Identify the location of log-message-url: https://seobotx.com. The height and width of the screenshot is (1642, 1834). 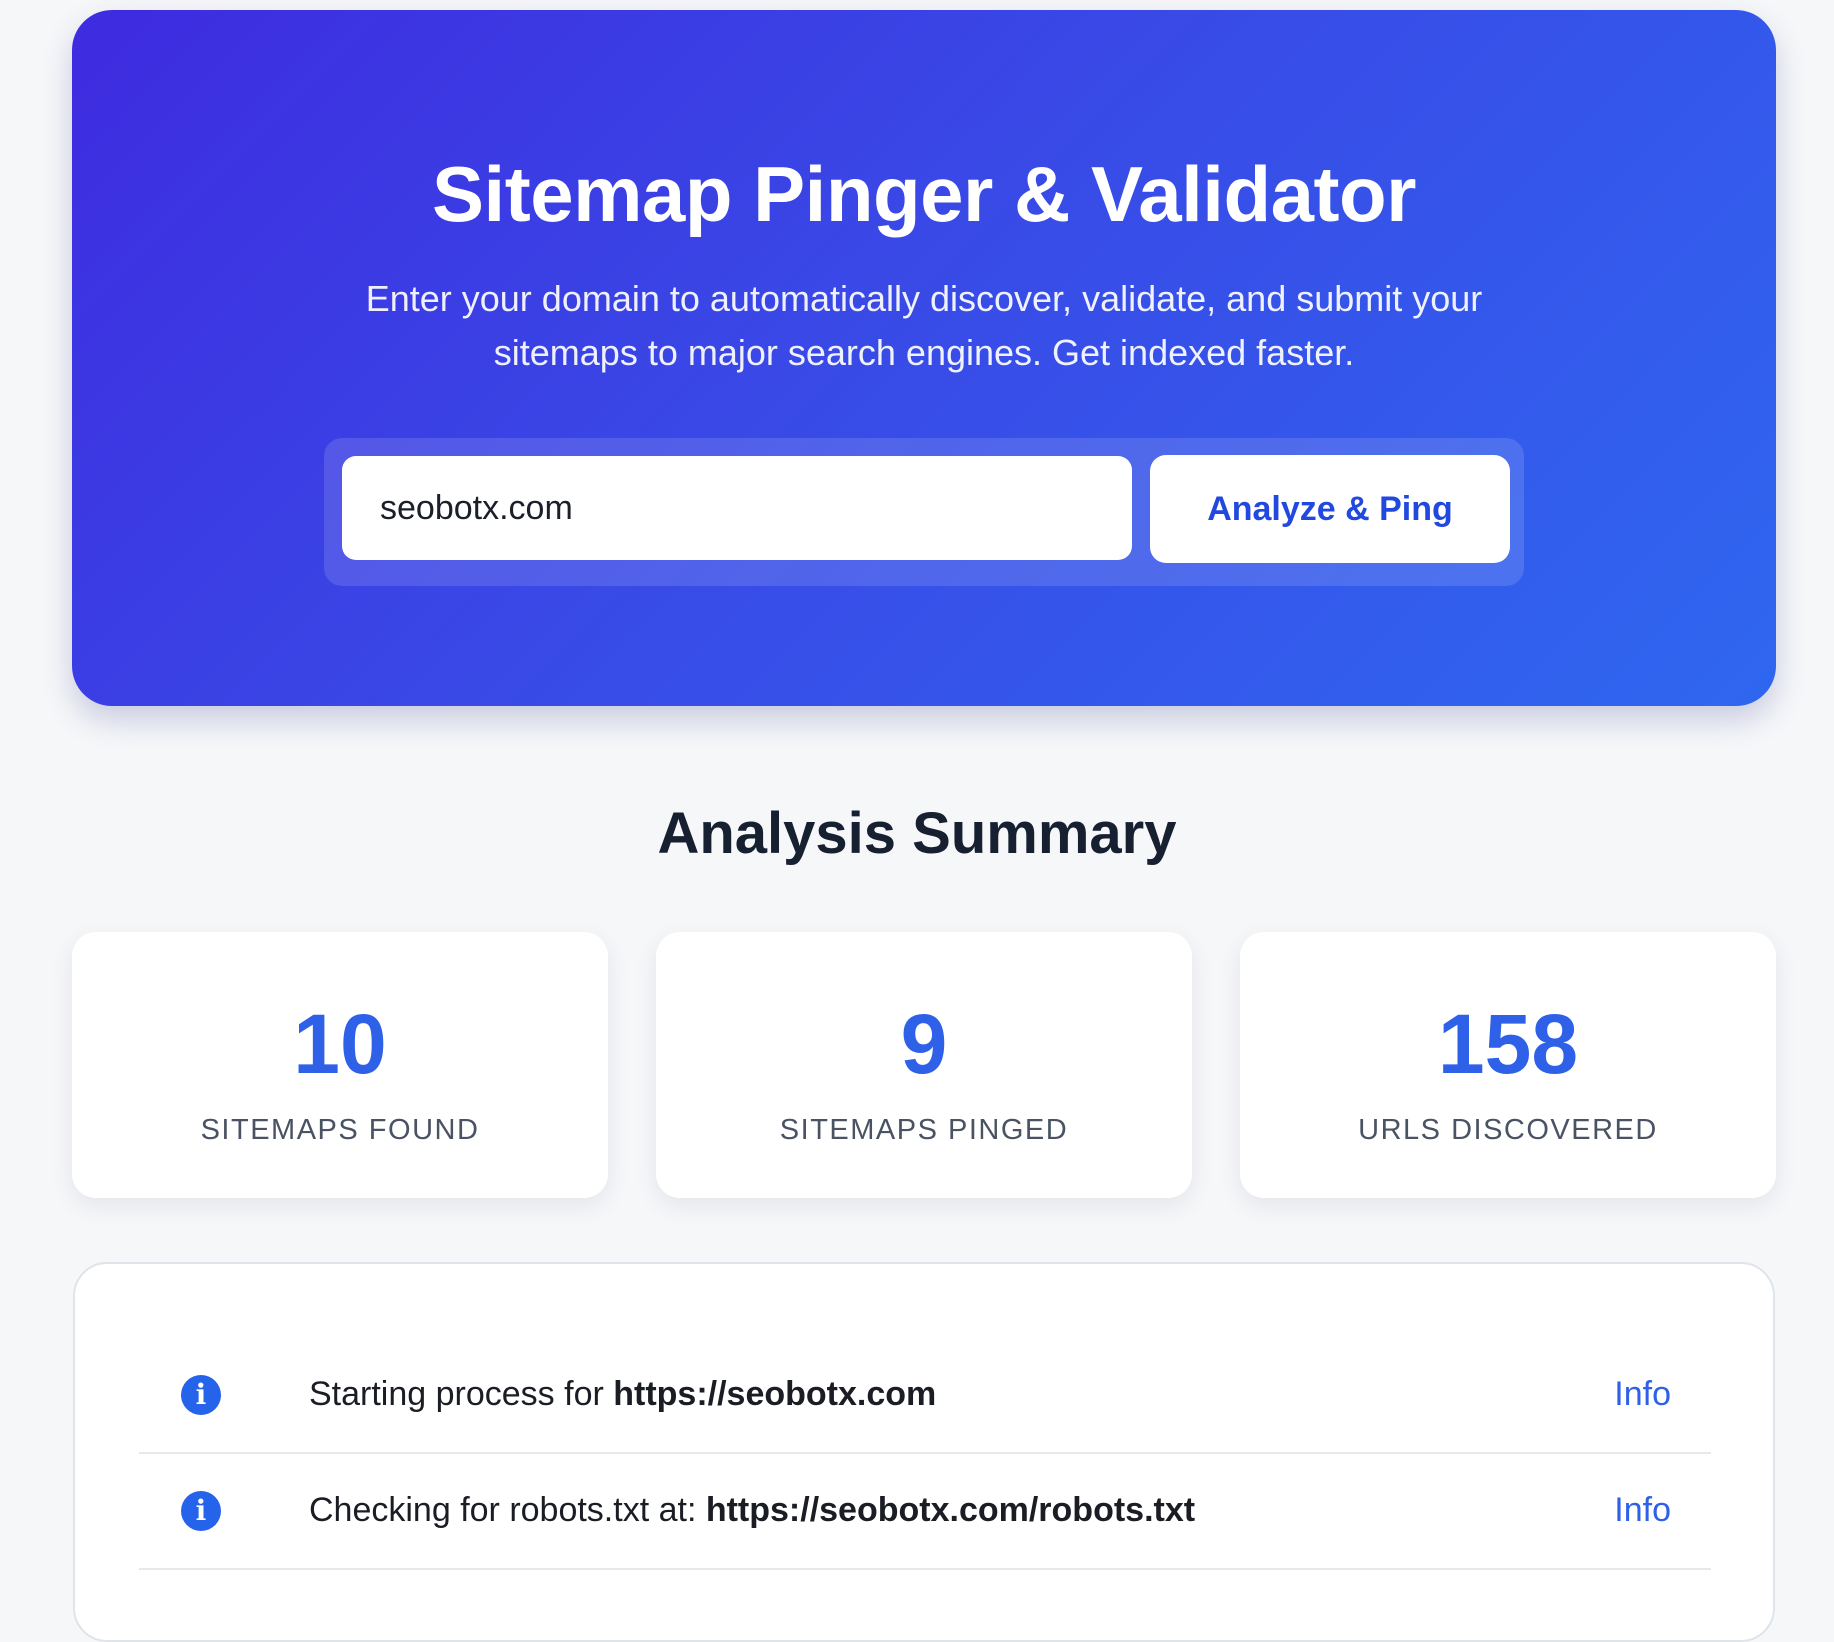
(775, 1394).